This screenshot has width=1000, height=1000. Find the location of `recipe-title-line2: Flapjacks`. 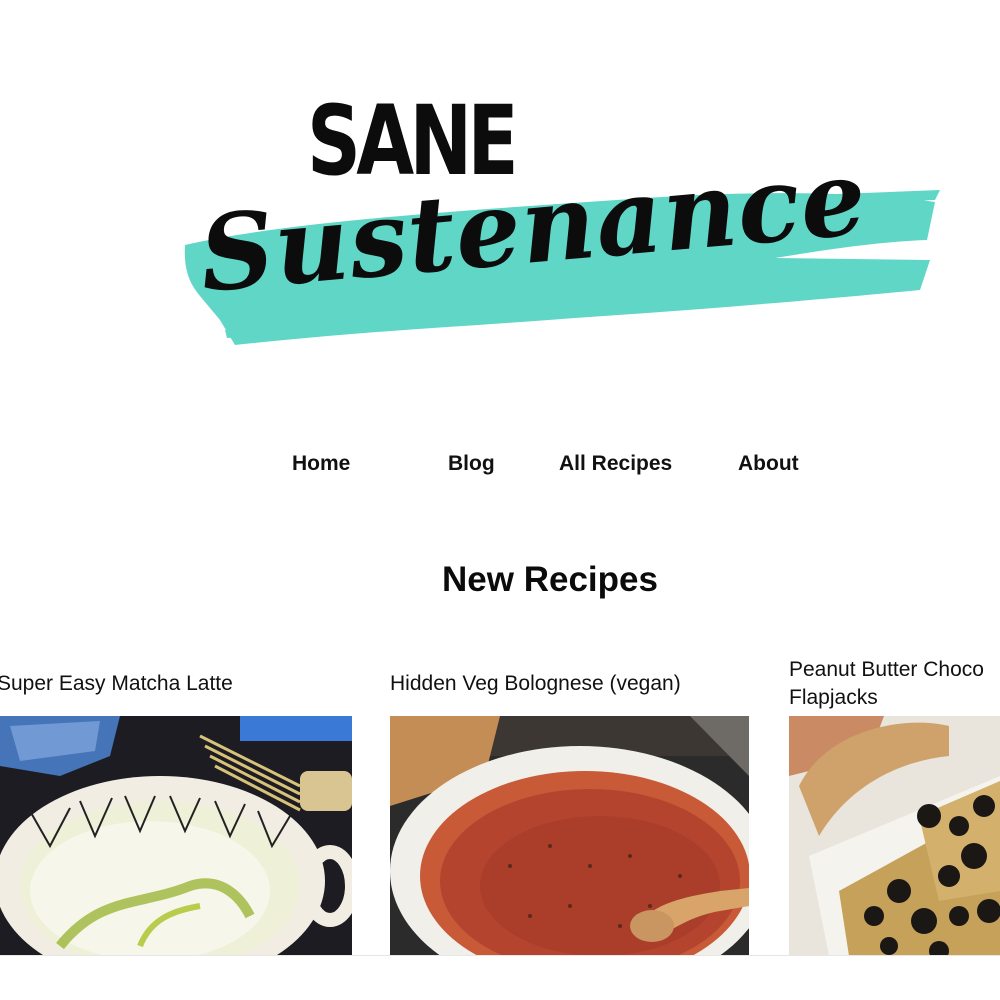

recipe-title-line2: Flapjacks is located at coordinates (833, 698).